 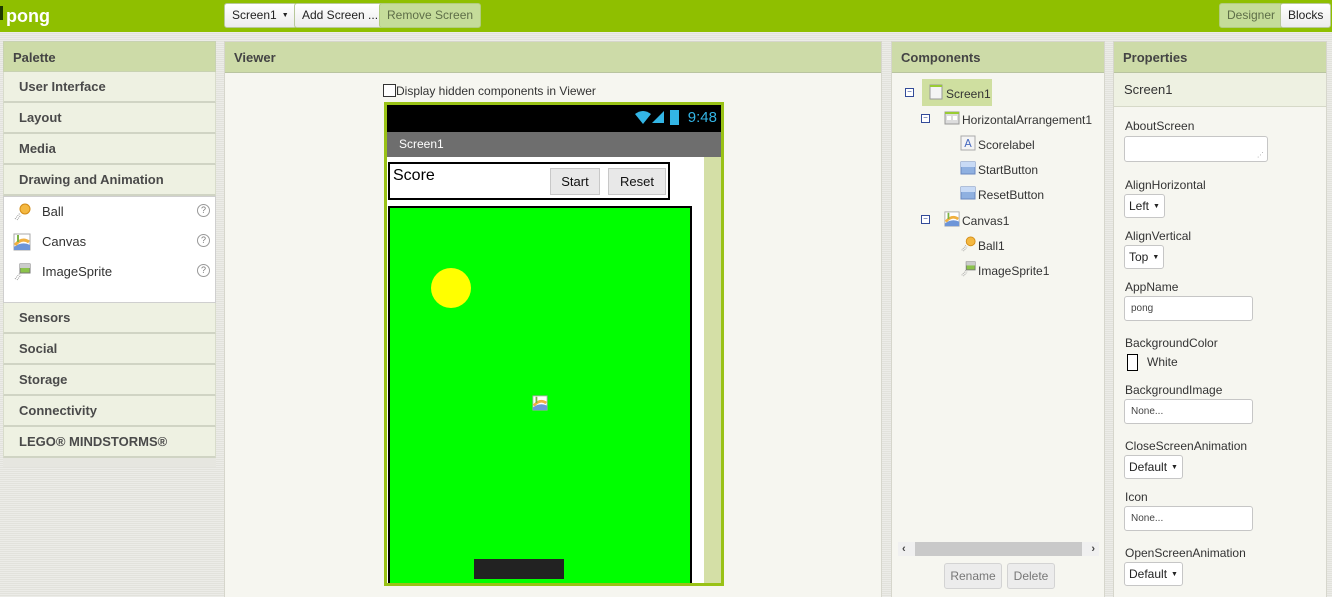 I want to click on ball-sprite, so click(x=451, y=288).